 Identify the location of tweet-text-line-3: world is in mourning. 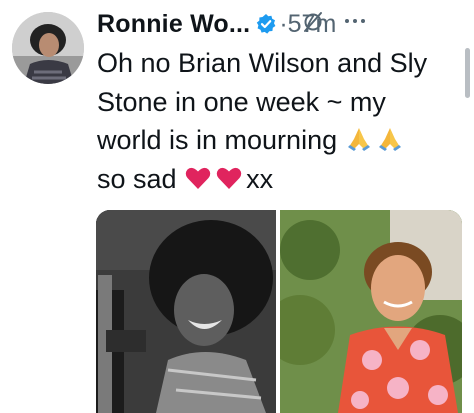
(267, 140).